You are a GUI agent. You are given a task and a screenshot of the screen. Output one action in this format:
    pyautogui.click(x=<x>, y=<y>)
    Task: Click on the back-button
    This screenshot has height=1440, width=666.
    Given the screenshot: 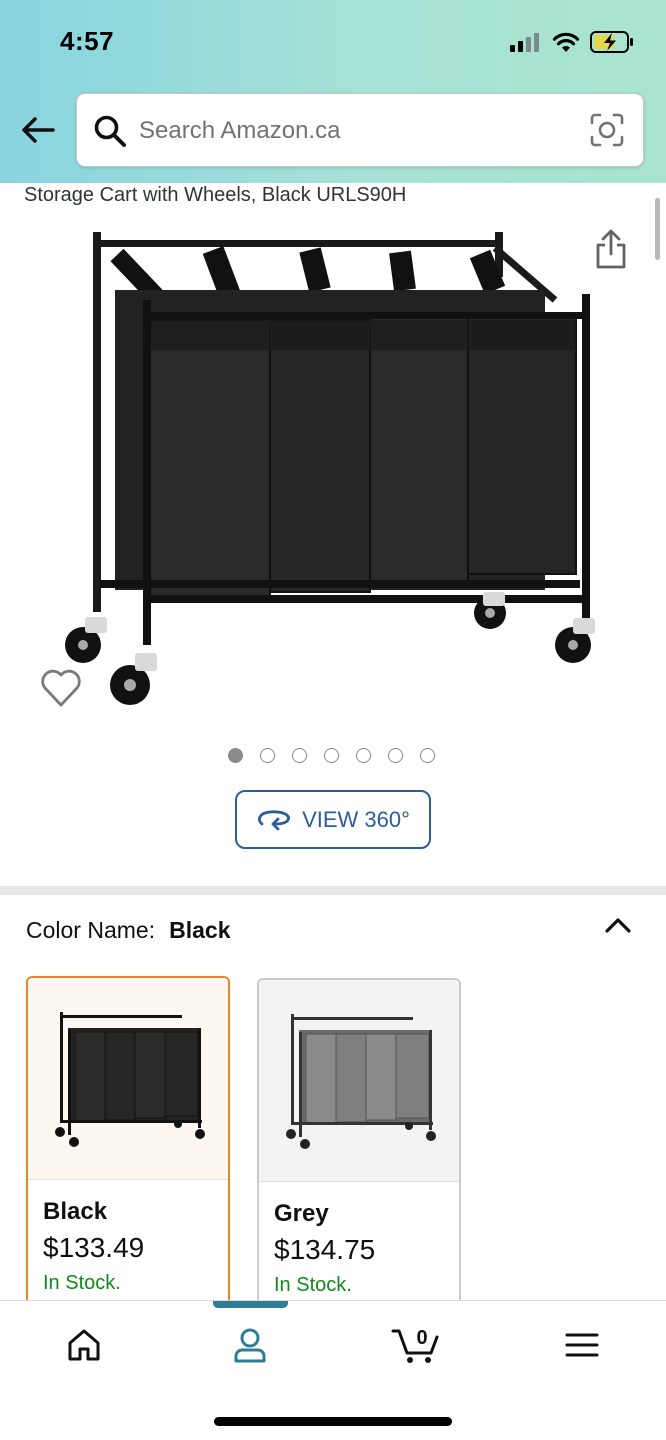 What is the action you would take?
    pyautogui.click(x=38, y=130)
    